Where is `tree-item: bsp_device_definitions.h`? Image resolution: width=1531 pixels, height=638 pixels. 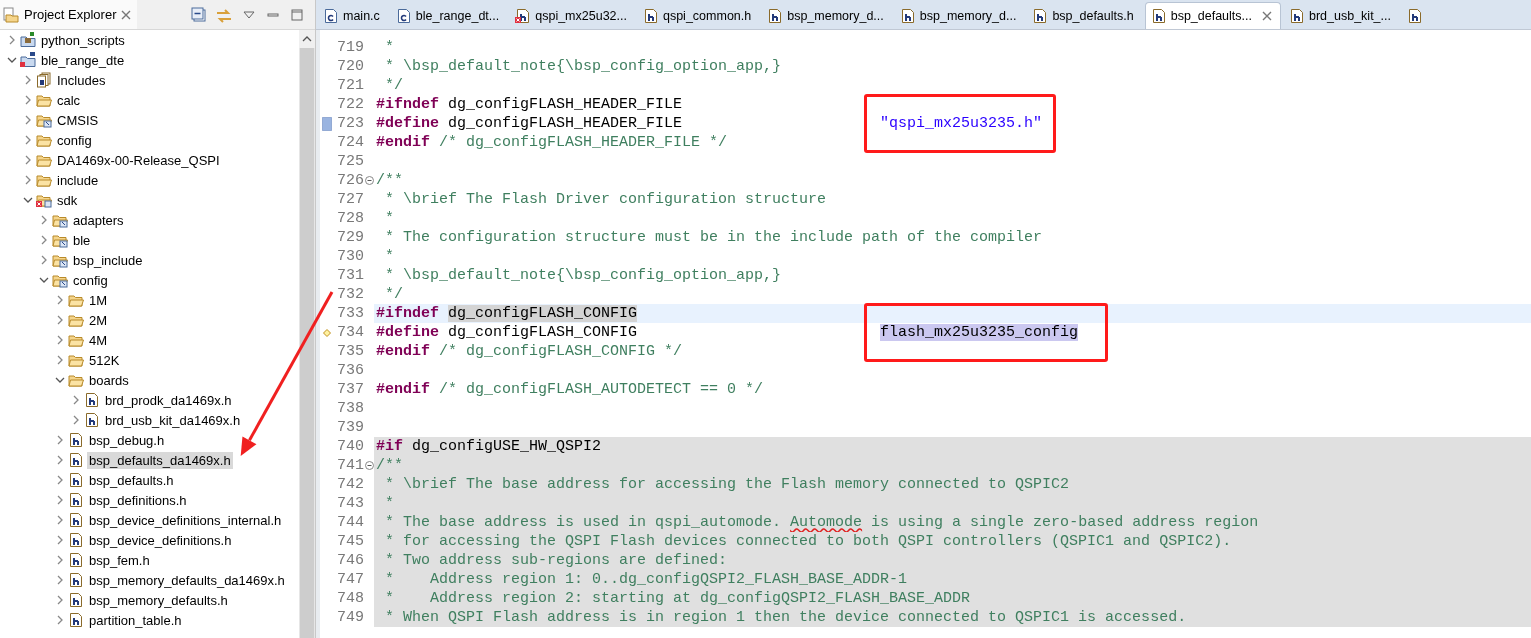
tree-item: bsp_device_definitions.h is located at coordinates (160, 540).